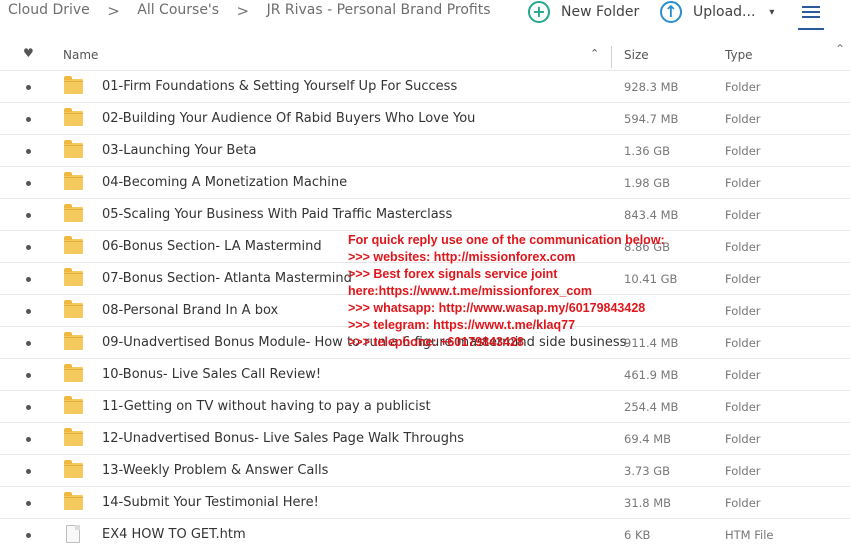  What do you see at coordinates (651, 119) in the screenshot?
I see `row-size: 594.7 MB` at bounding box center [651, 119].